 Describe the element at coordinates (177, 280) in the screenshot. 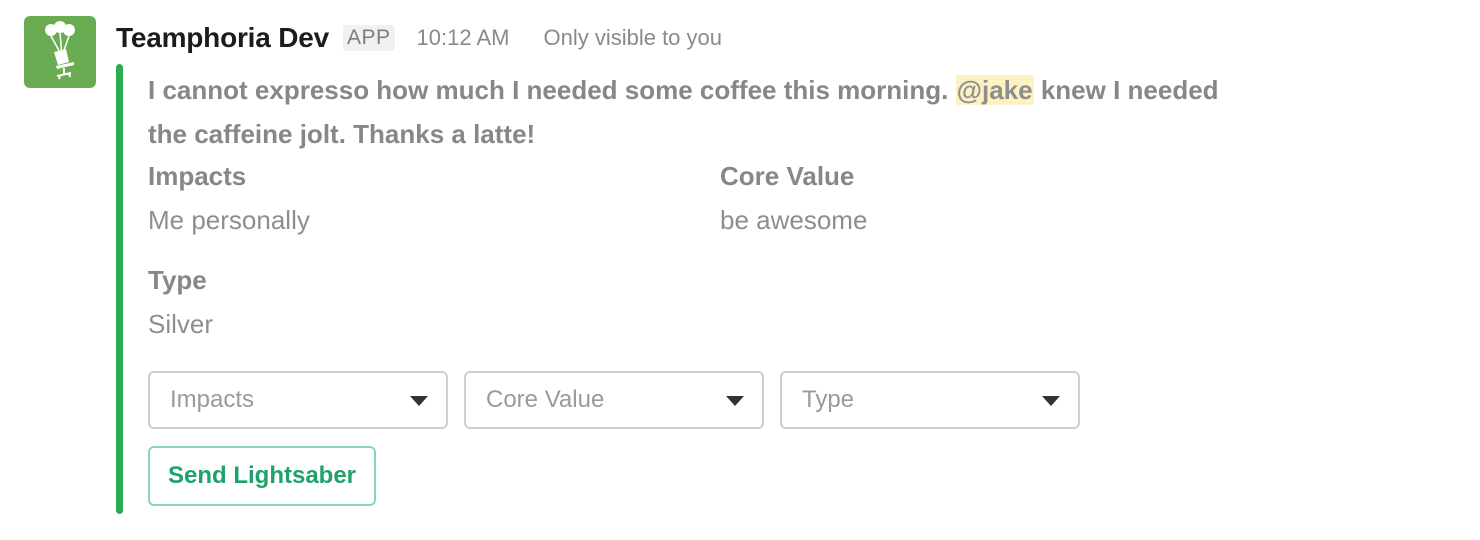

I see `field-title: Type` at that location.